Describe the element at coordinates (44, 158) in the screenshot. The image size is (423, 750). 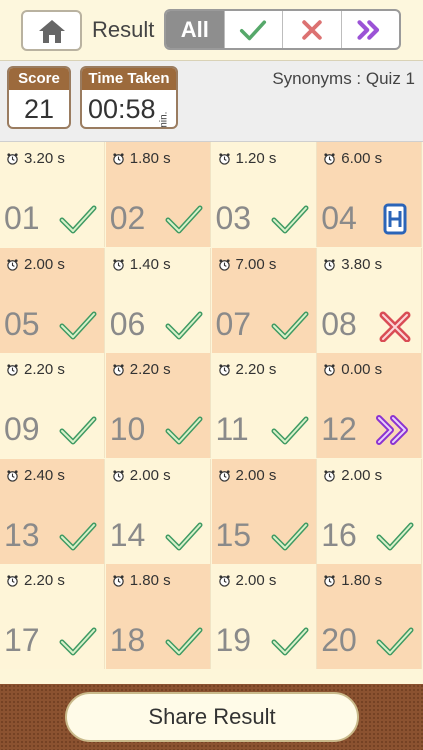
I see `question-time-value: 3.20 s` at that location.